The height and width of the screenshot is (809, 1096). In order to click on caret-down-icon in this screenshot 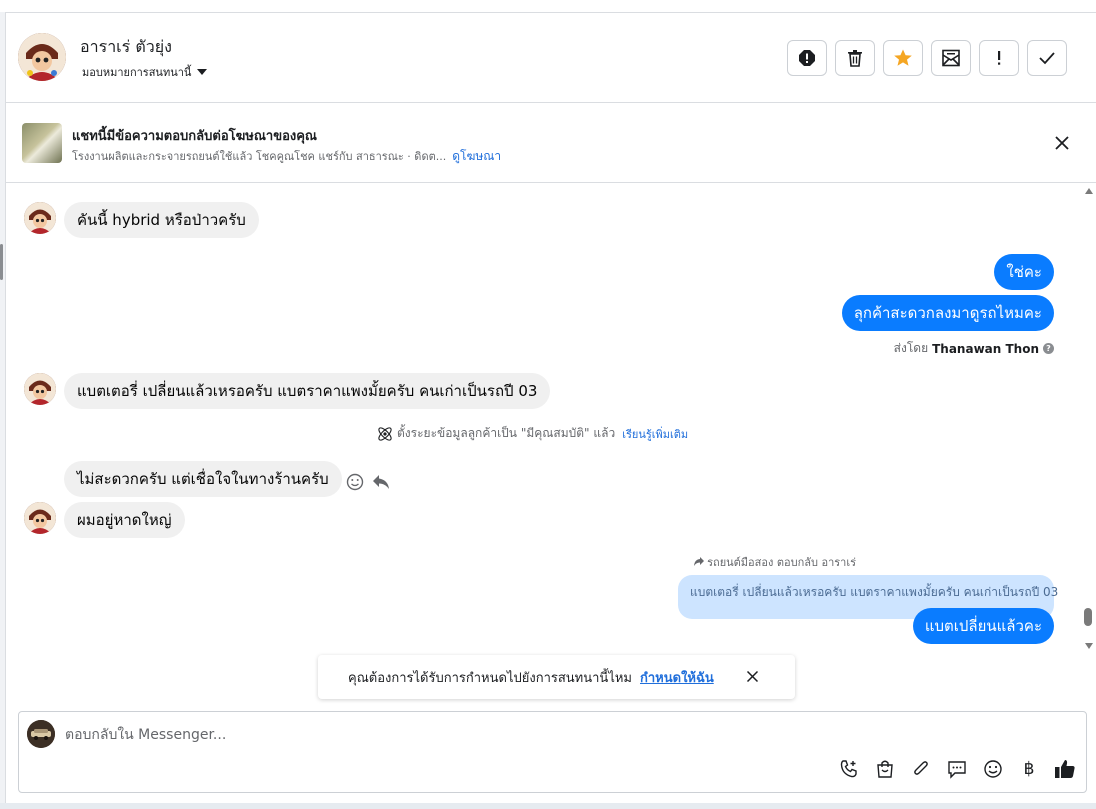, I will do `click(202, 72)`.